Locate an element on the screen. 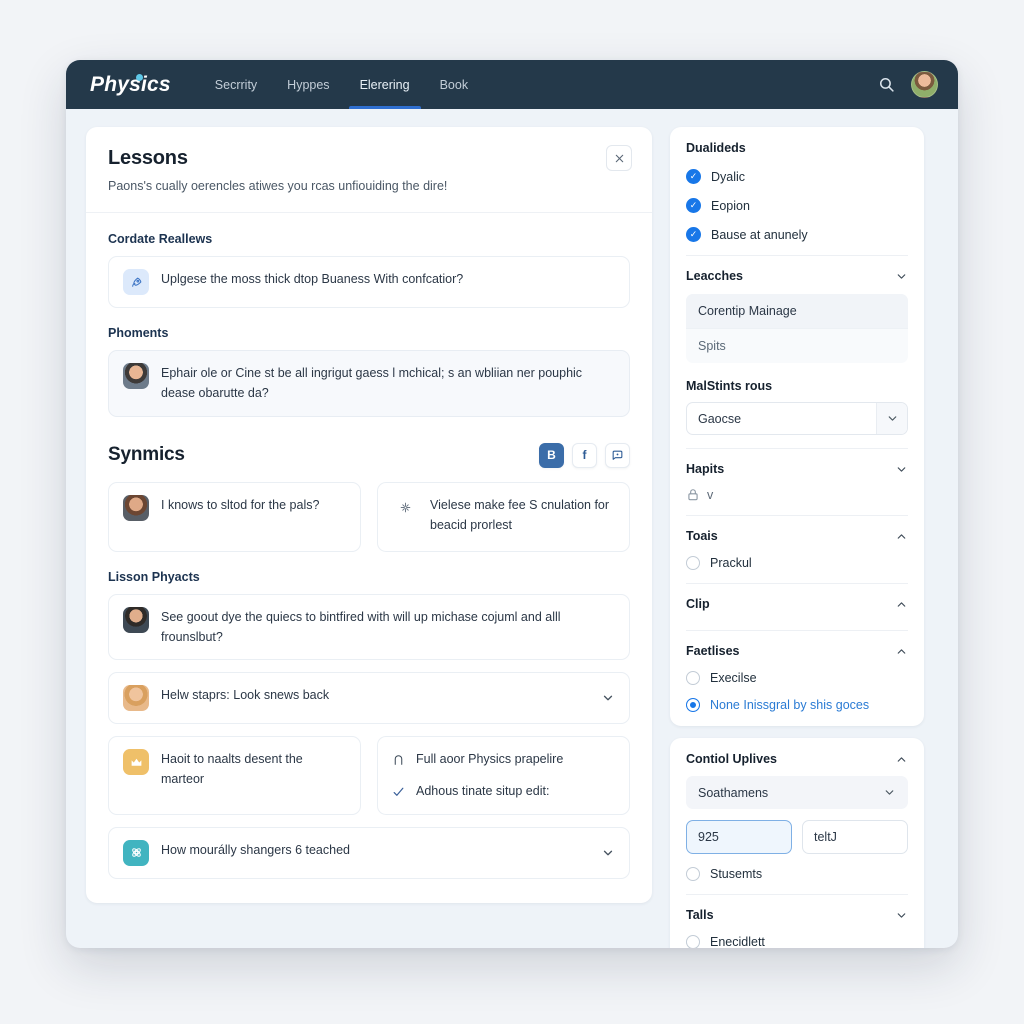 This screenshot has height=1024, width=1024. lock-icon is located at coordinates (693, 495).